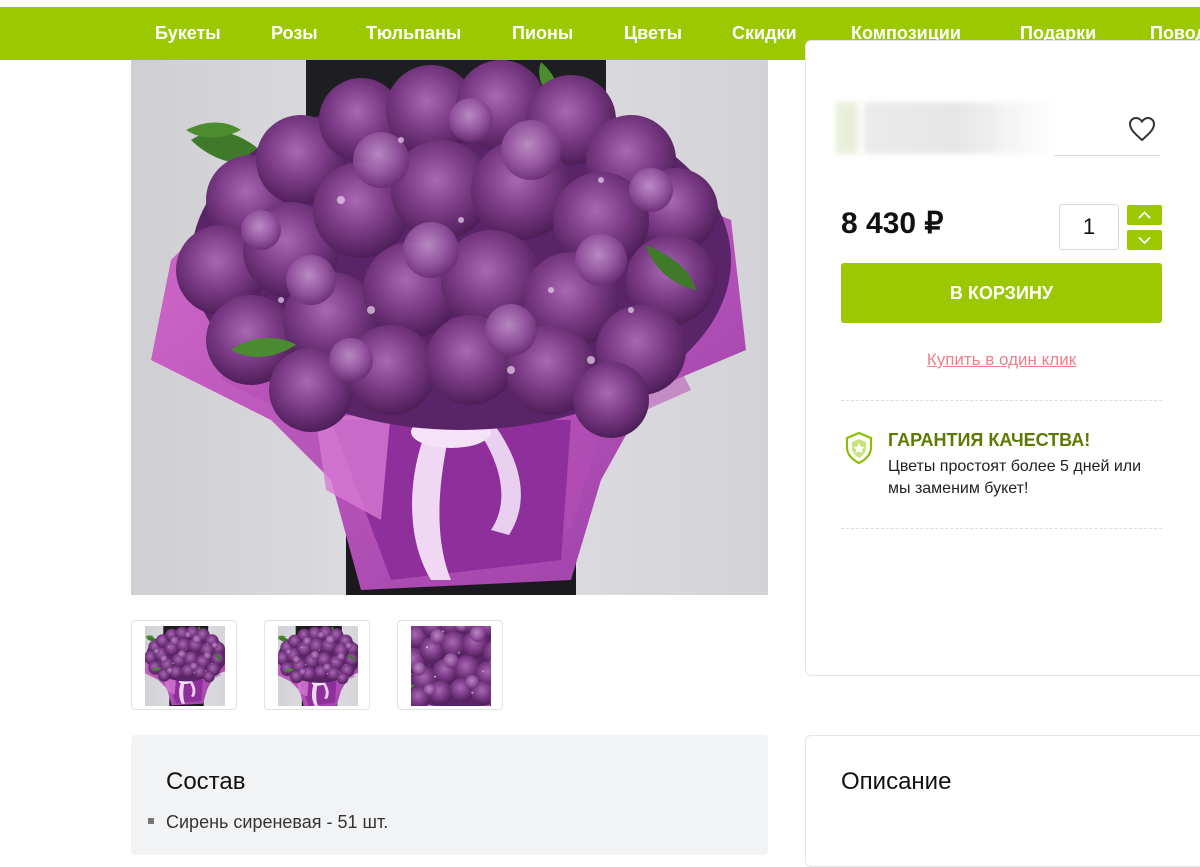 The image size is (1200, 867). Describe the element at coordinates (206, 781) in the screenshot. I see `composition-title: Состав` at that location.